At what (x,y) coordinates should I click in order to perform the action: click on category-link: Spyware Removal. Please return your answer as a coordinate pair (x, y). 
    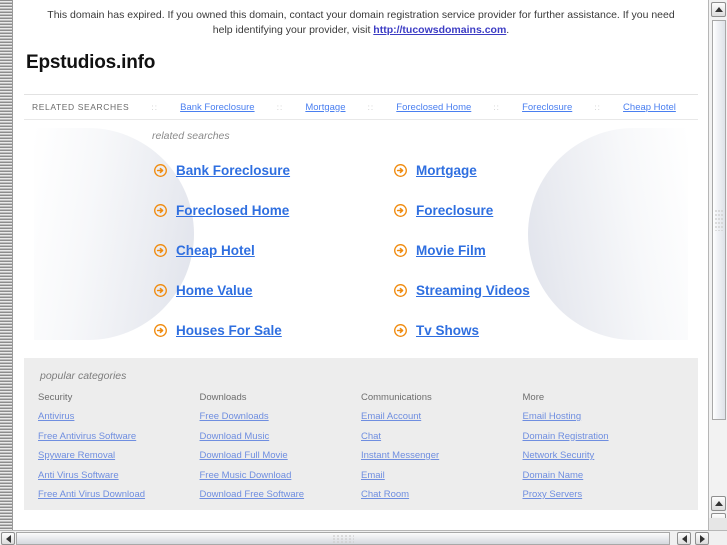
    Looking at the image, I should click on (119, 455).